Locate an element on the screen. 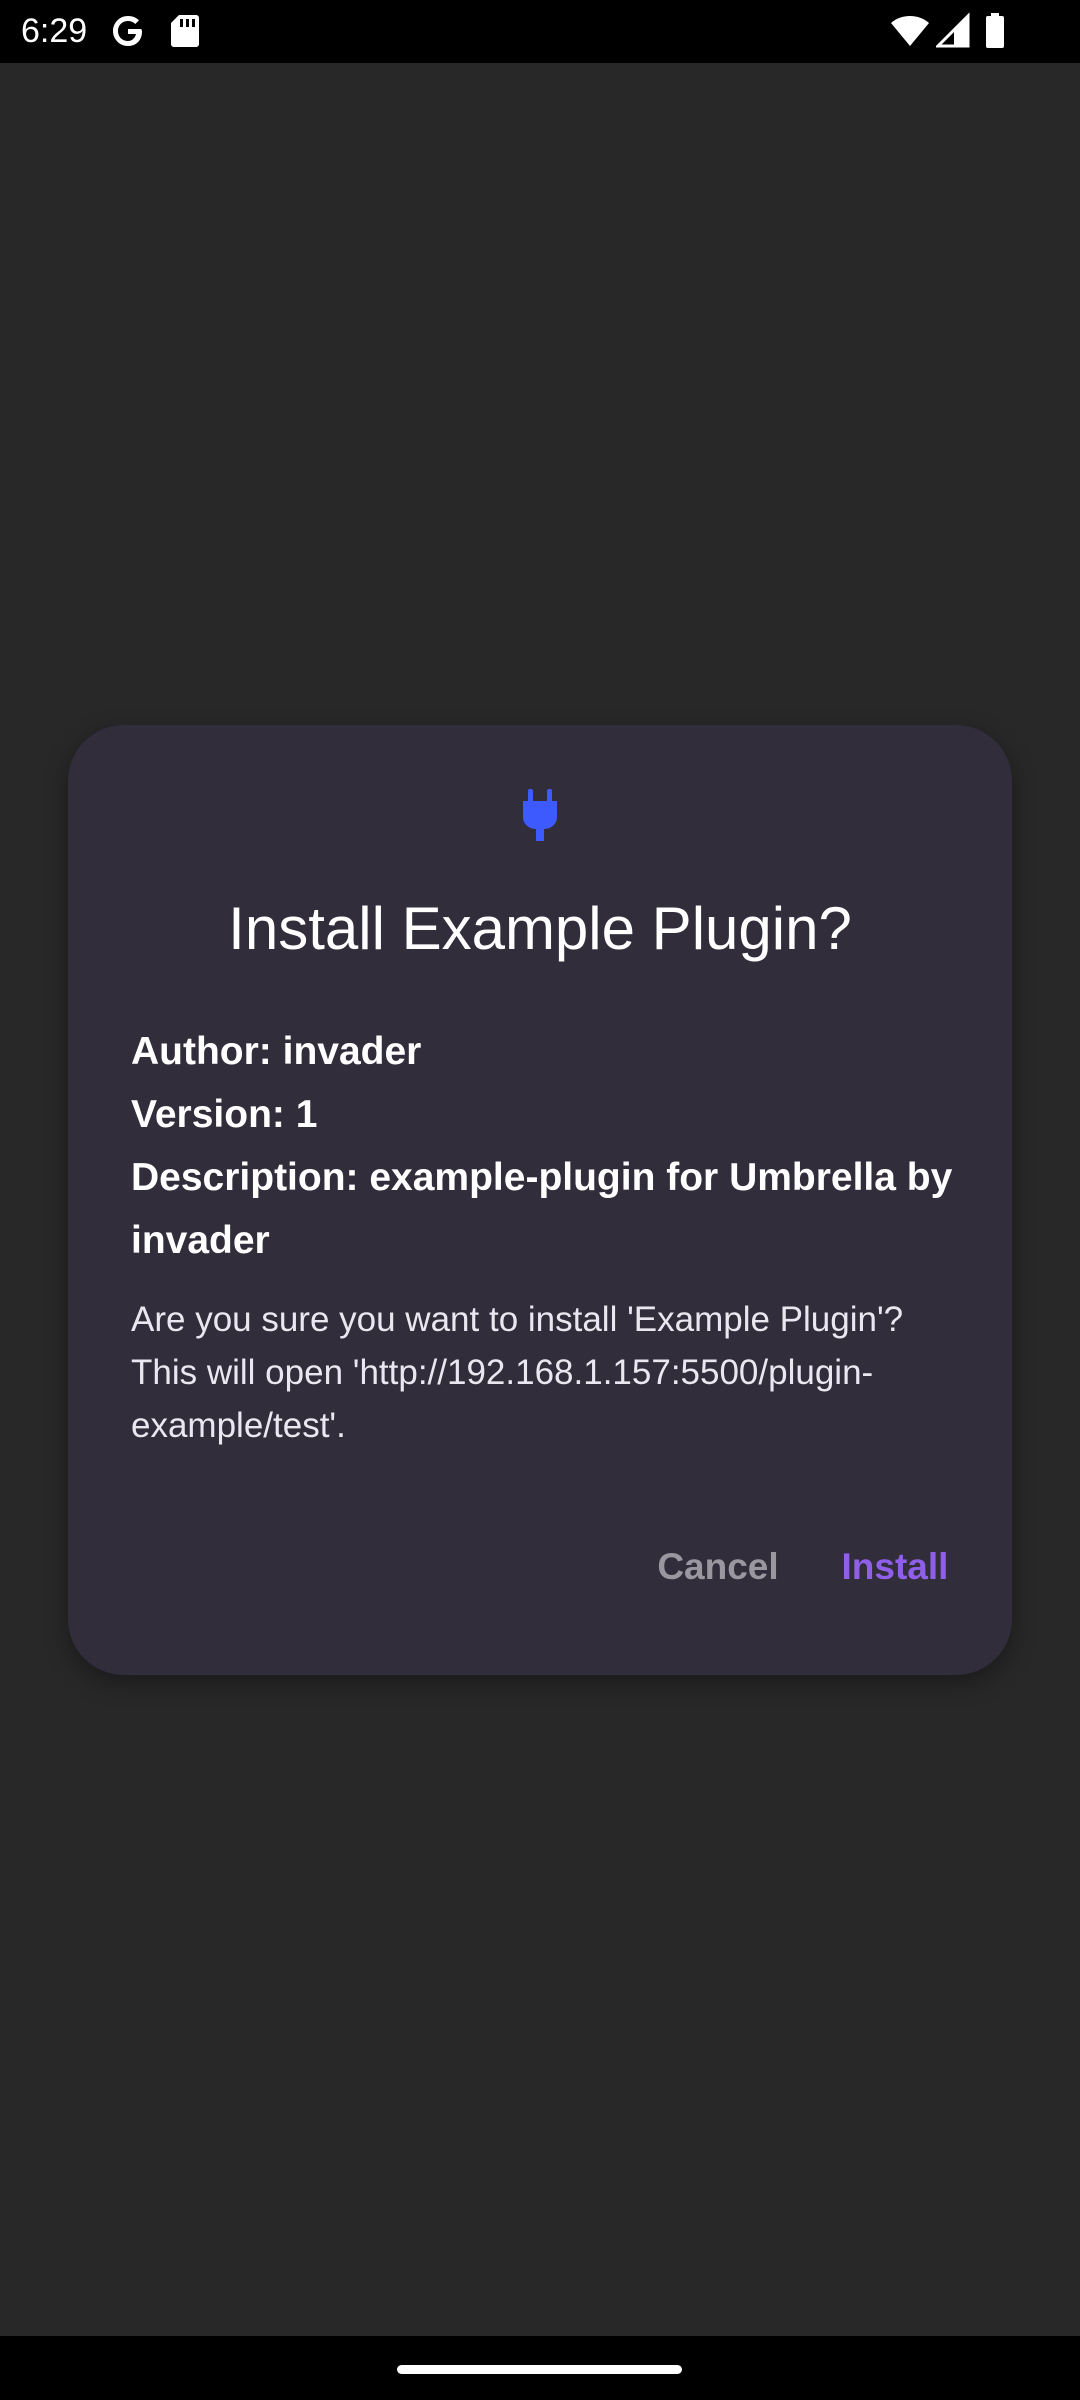 The image size is (1080, 2400). cellular-signal-icon is located at coordinates (953, 30).